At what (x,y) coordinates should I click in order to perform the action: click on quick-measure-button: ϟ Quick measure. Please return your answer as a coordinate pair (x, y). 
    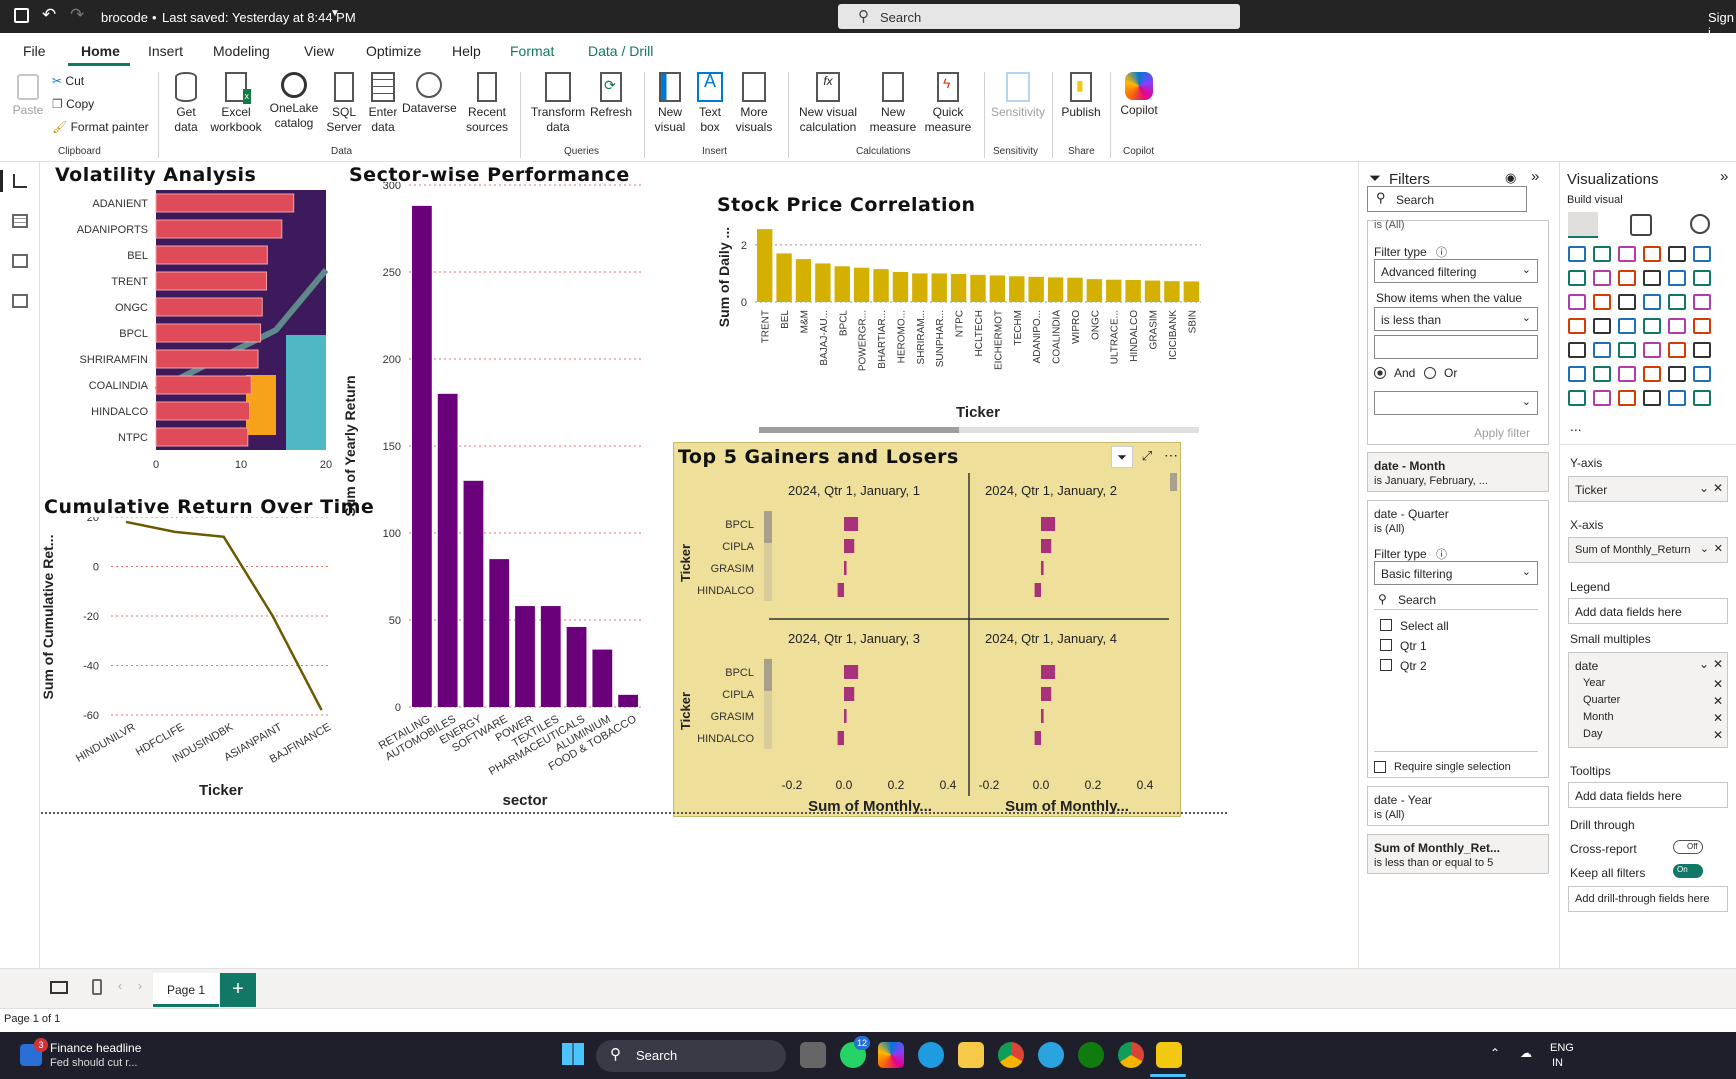
    Looking at the image, I should click on (948, 103).